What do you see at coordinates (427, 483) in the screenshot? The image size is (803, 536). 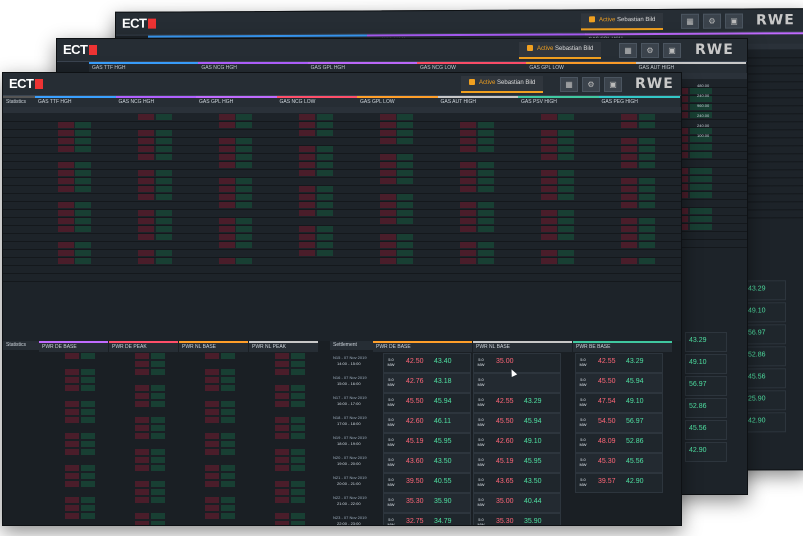 I see `price-tile: 5.0 MW 39.50 40.55` at bounding box center [427, 483].